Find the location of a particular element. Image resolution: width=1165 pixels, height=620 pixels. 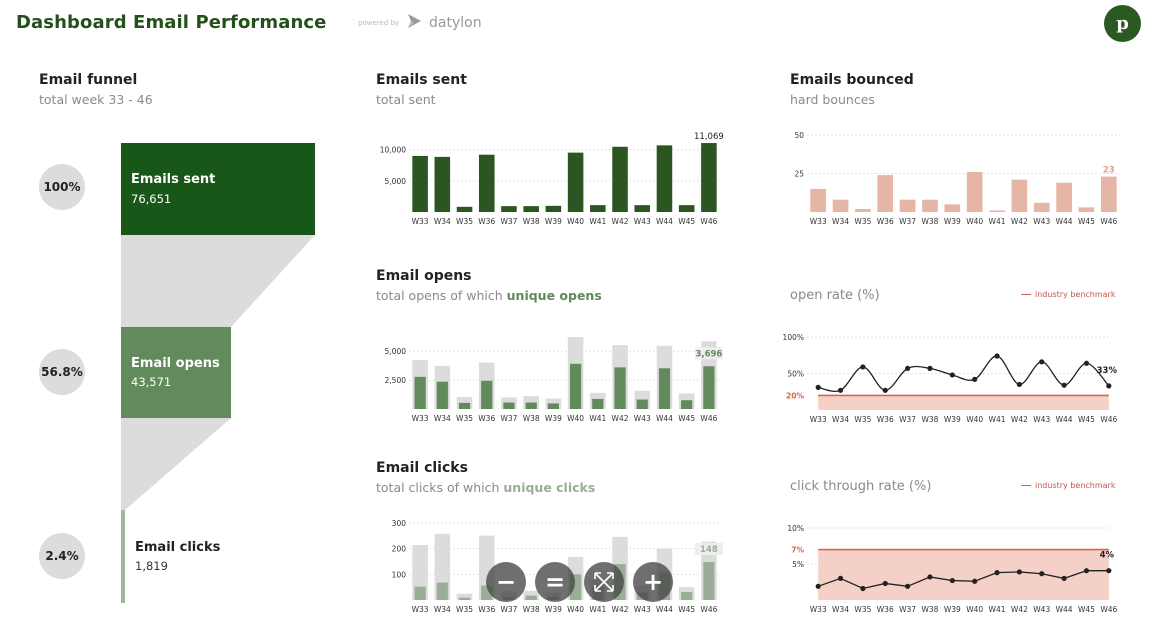

zoom-out-button: − is located at coordinates (506, 582).